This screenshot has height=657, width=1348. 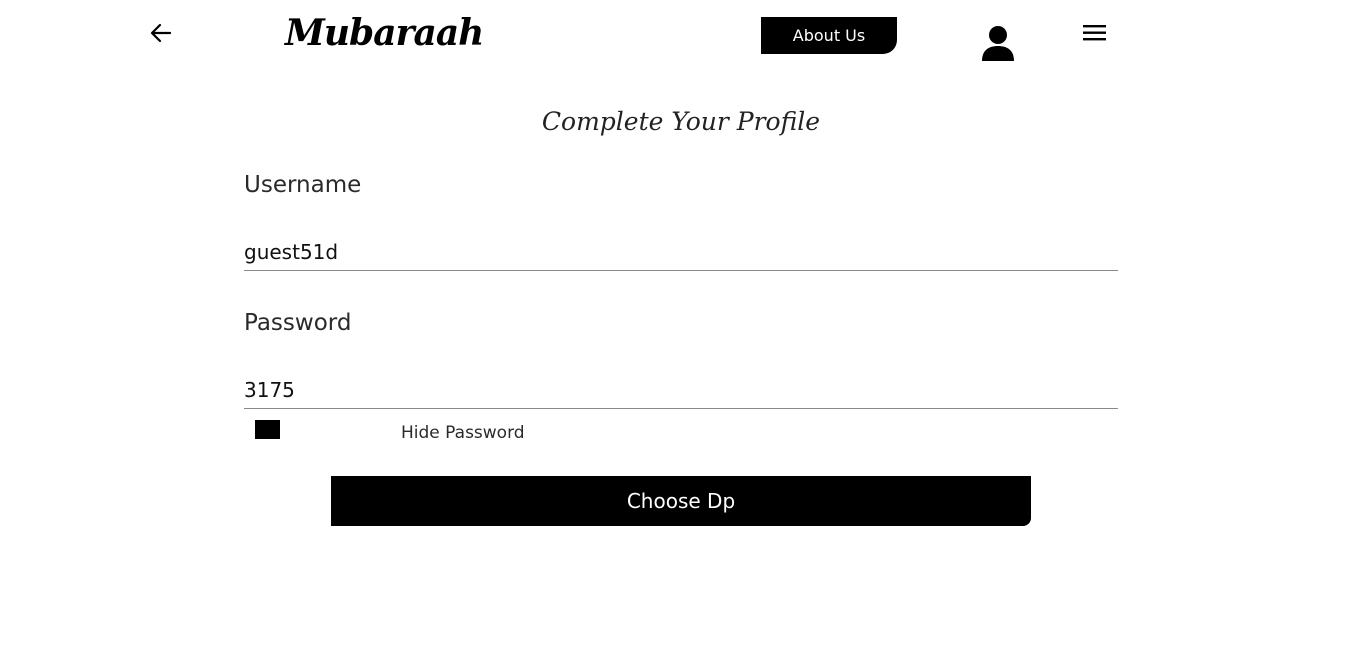 What do you see at coordinates (267, 429) in the screenshot?
I see `hide-password-checkbox` at bounding box center [267, 429].